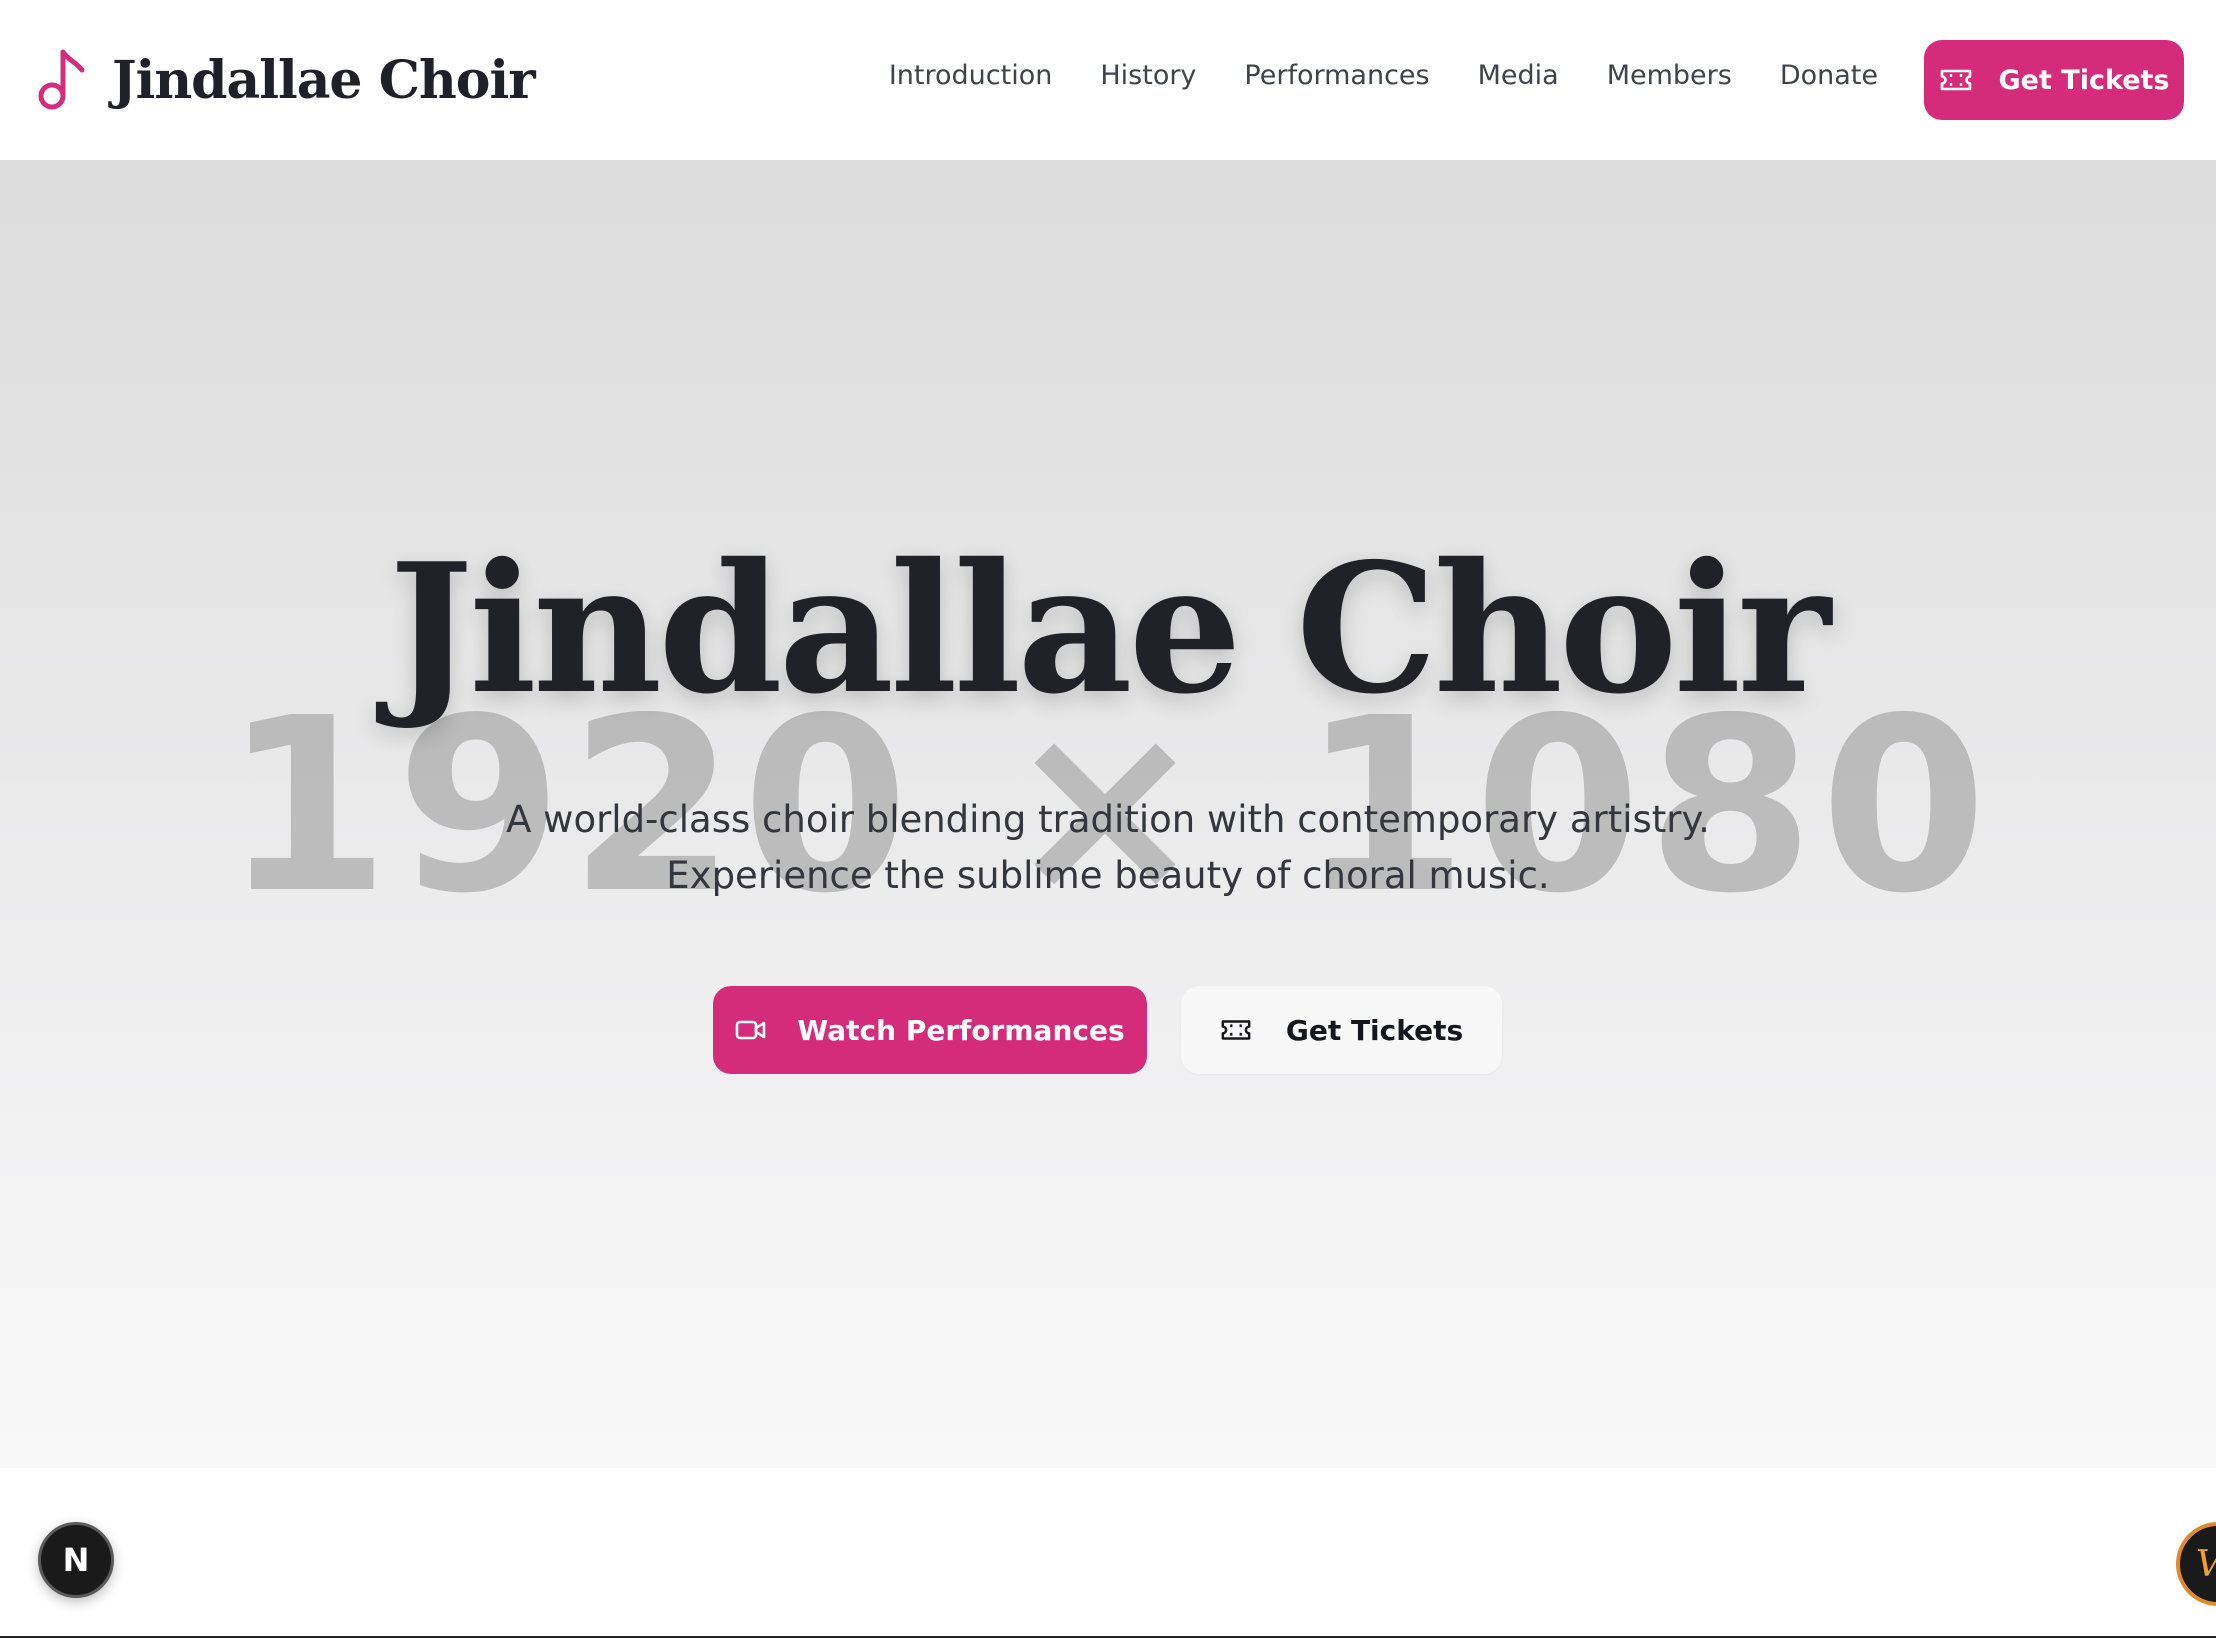 The width and height of the screenshot is (2216, 1638). I want to click on video-icon, so click(751, 1030).